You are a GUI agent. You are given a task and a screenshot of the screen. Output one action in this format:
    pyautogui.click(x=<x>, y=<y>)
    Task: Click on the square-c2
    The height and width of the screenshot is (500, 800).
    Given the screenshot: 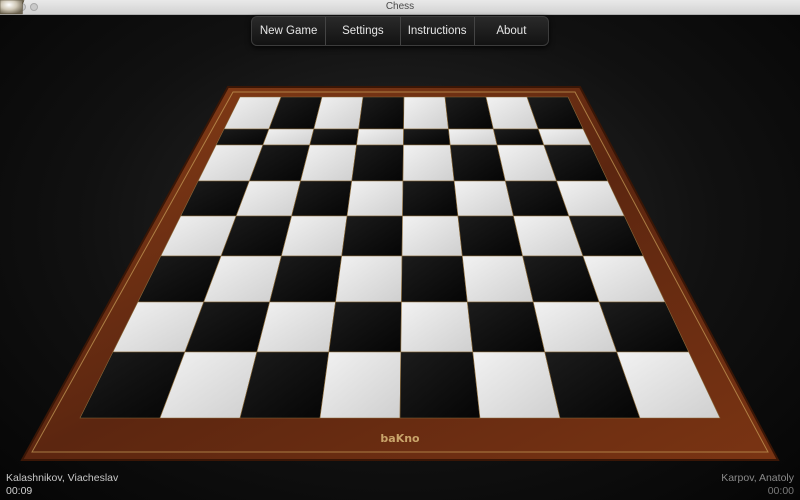 What is the action you would take?
    pyautogui.click(x=296, y=327)
    